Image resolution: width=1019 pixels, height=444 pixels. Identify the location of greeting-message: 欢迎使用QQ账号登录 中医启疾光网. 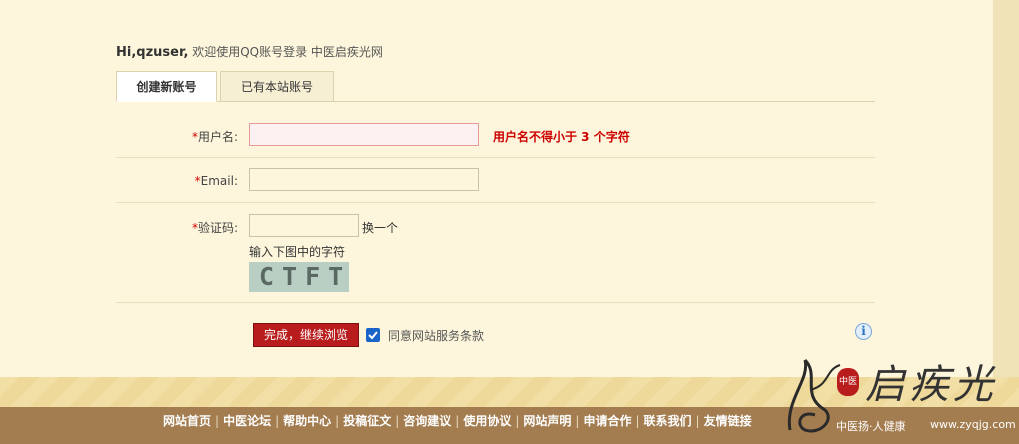
(285, 52).